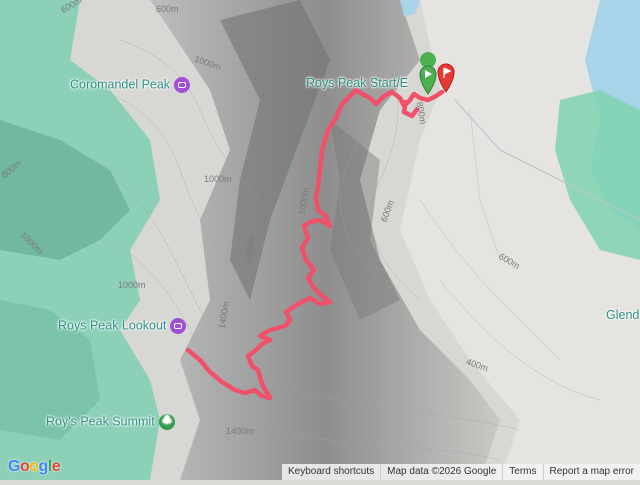  I want to click on place-roys-peak-summit: Roy's Peak Summit, so click(110, 421).